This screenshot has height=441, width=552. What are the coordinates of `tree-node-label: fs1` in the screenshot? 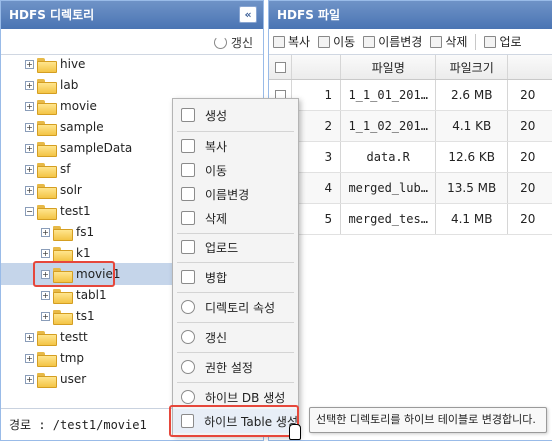 It's located at (85, 232).